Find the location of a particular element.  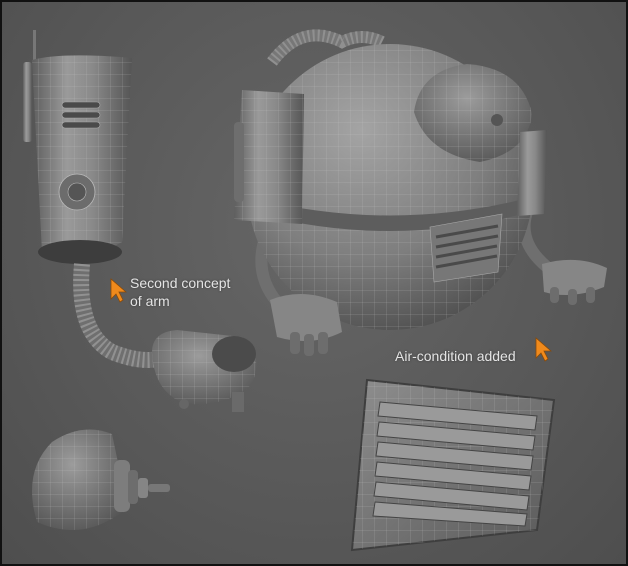

arm-concept-label: Second concept of arm is located at coordinates (180, 292).